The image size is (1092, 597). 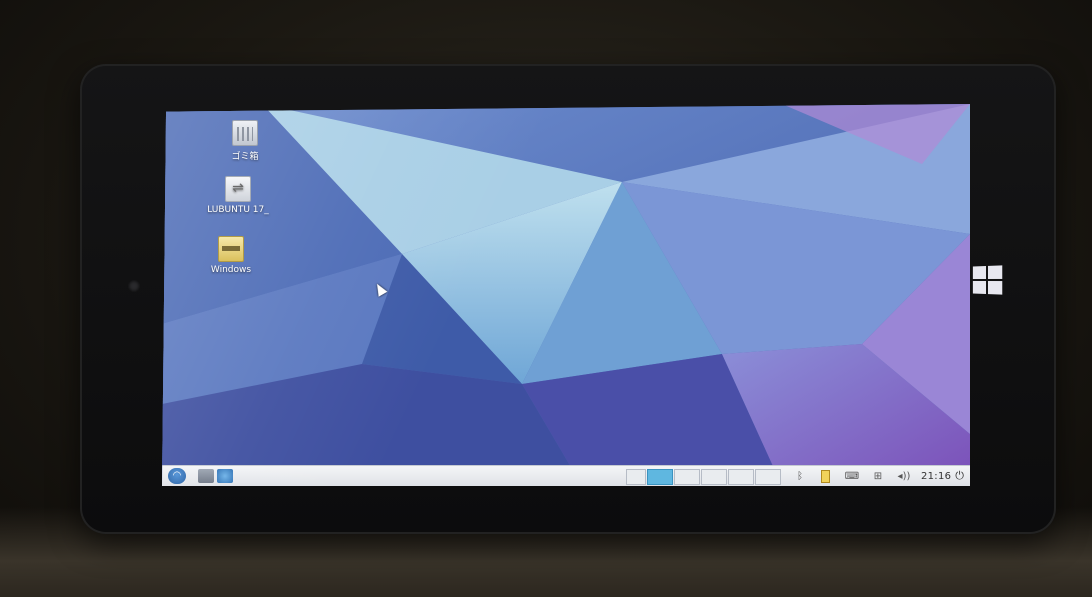 I want to click on windows-logo-icon, so click(x=987, y=280).